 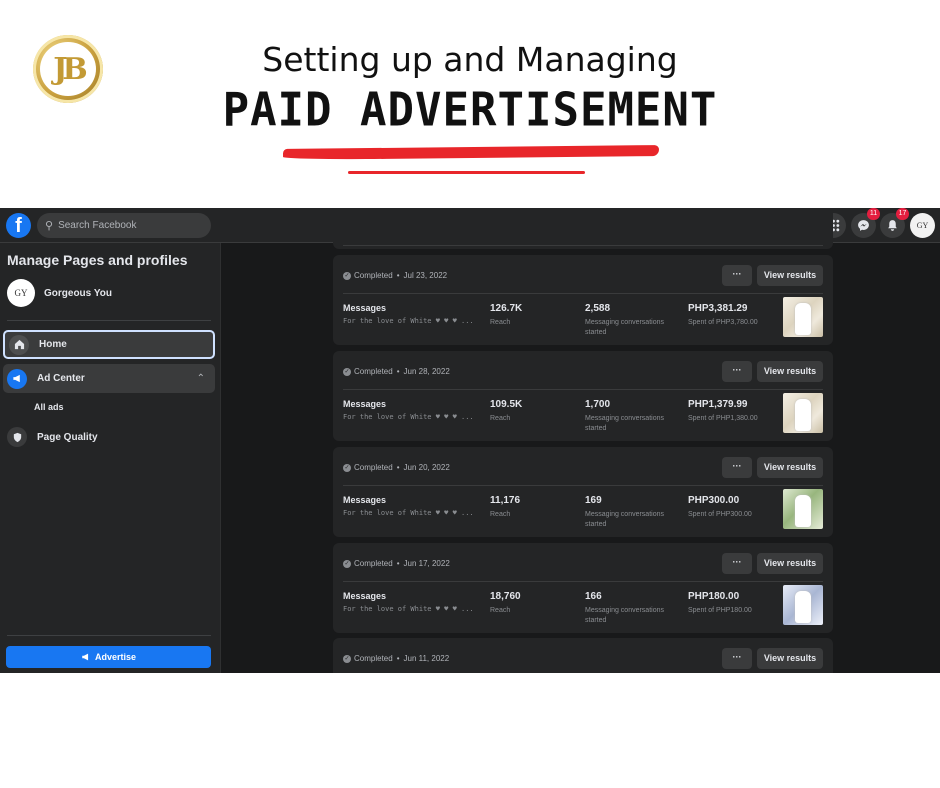 I want to click on search-input, so click(x=128, y=225).